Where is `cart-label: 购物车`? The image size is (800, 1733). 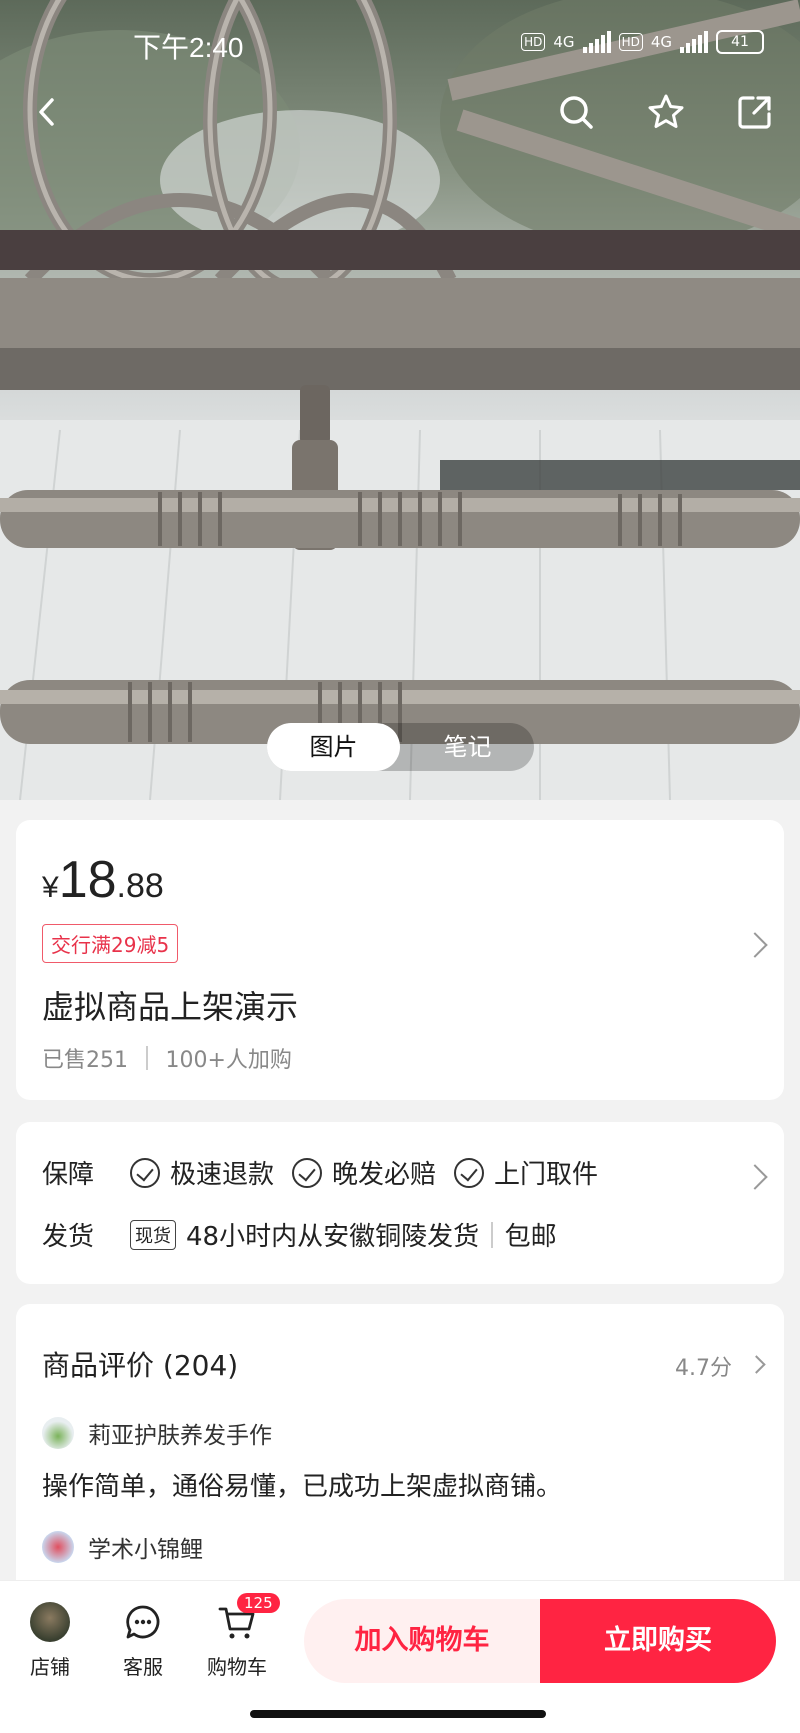
cart-label: 购物车 is located at coordinates (237, 1667).